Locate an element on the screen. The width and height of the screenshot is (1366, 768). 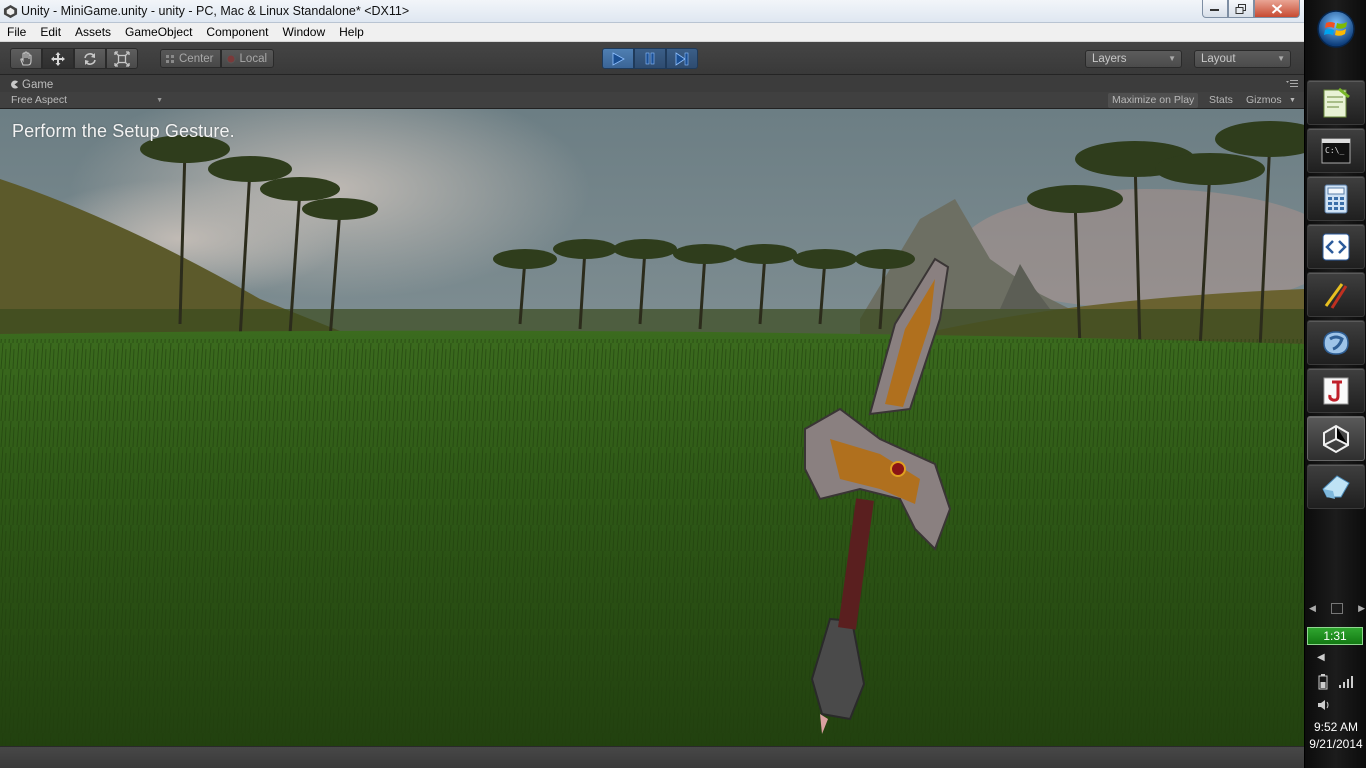
rotate-icon is located at coordinates (90, 58).